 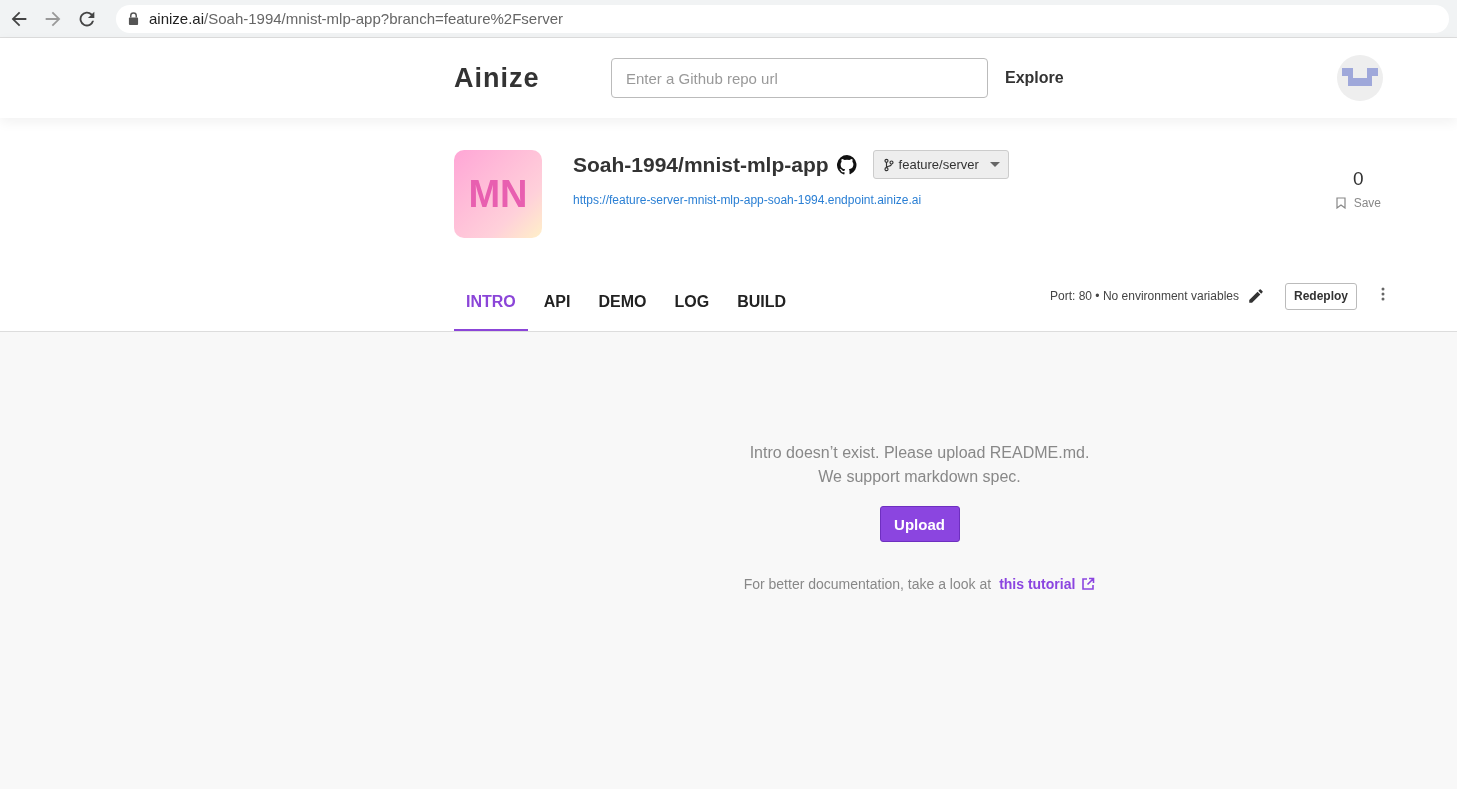 I want to click on lock-icon, so click(x=133, y=18).